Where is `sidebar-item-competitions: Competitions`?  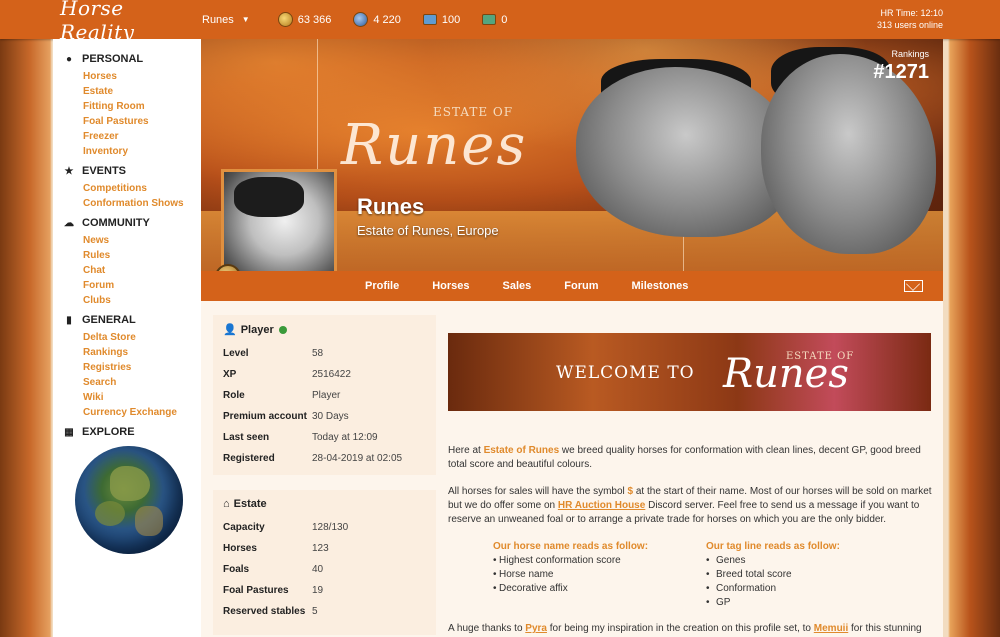
sidebar-item-competitions: Competitions is located at coordinates (142, 188).